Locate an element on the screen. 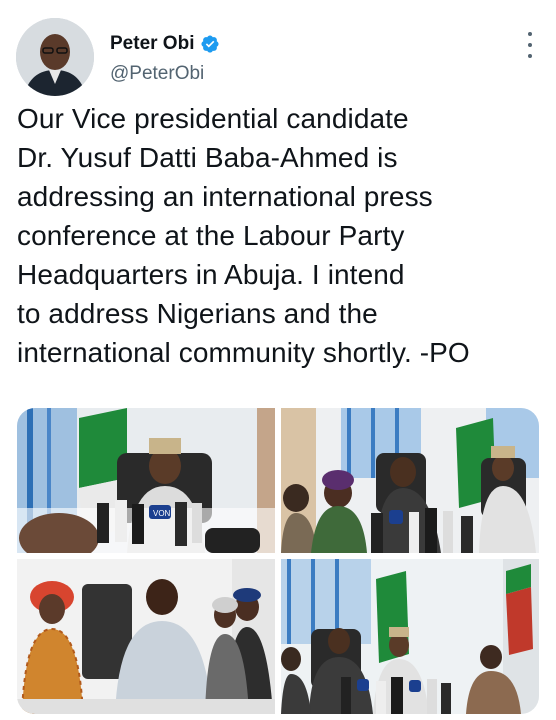 This screenshot has height=720, width=556. author-handle: @PeterObi is located at coordinates (157, 74).